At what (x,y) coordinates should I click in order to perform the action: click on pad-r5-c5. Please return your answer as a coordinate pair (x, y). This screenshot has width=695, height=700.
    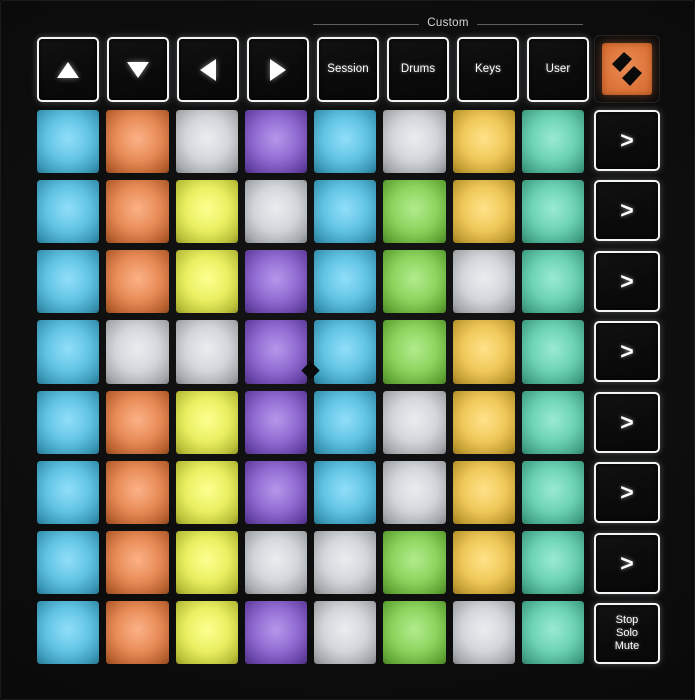
    Looking at the image, I should click on (345, 422).